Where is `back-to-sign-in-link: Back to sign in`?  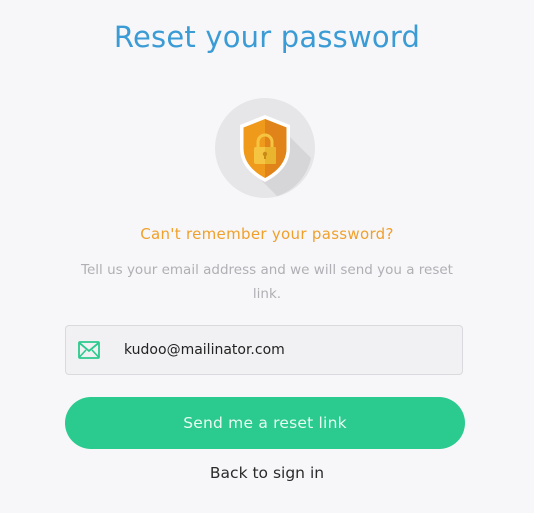 back-to-sign-in-link: Back to sign in is located at coordinates (267, 473).